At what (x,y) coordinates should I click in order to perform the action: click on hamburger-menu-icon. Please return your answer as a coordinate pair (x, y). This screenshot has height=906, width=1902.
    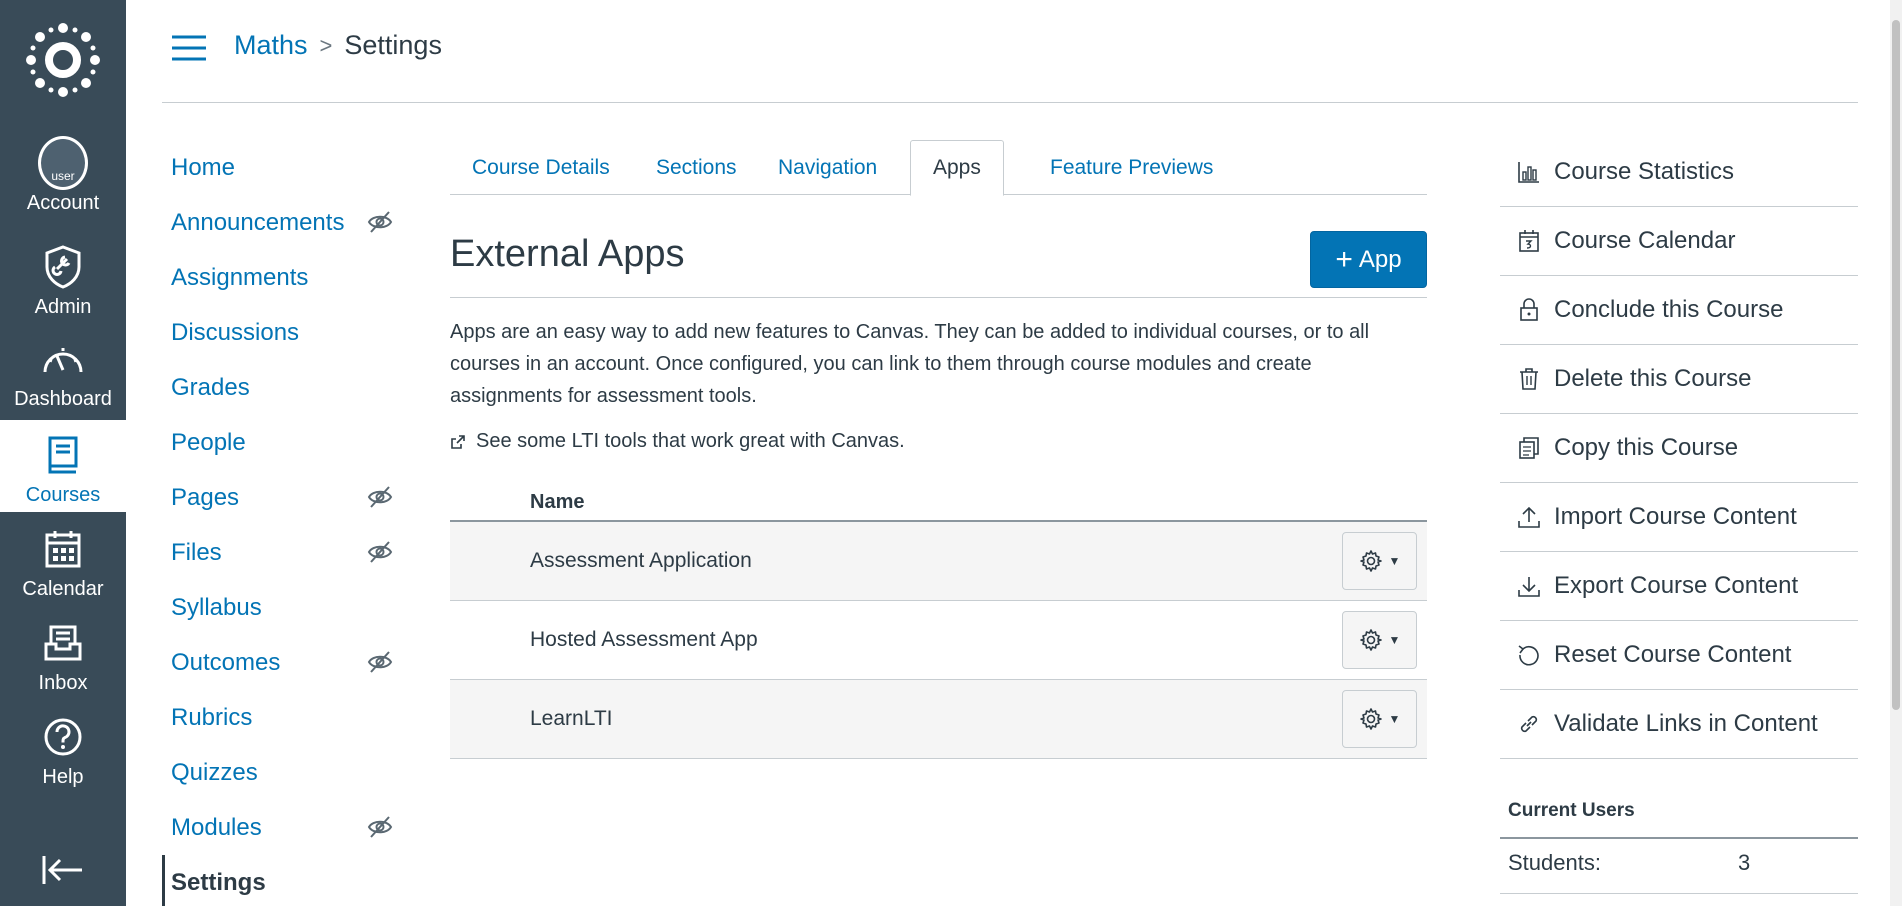
    Looking at the image, I should click on (189, 48).